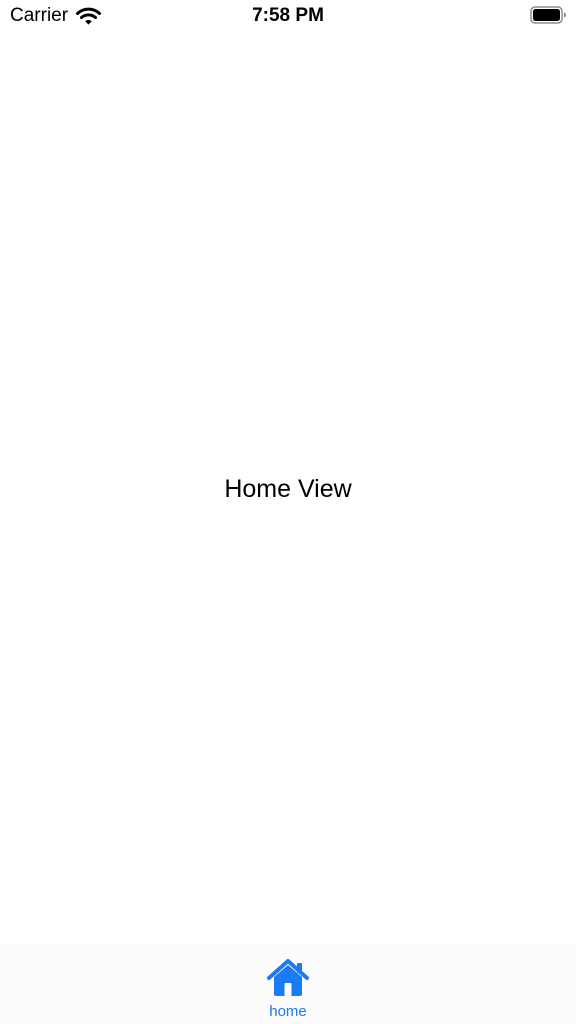 The width and height of the screenshot is (576, 1024). What do you see at coordinates (288, 1011) in the screenshot?
I see `tab-home-label: home` at bounding box center [288, 1011].